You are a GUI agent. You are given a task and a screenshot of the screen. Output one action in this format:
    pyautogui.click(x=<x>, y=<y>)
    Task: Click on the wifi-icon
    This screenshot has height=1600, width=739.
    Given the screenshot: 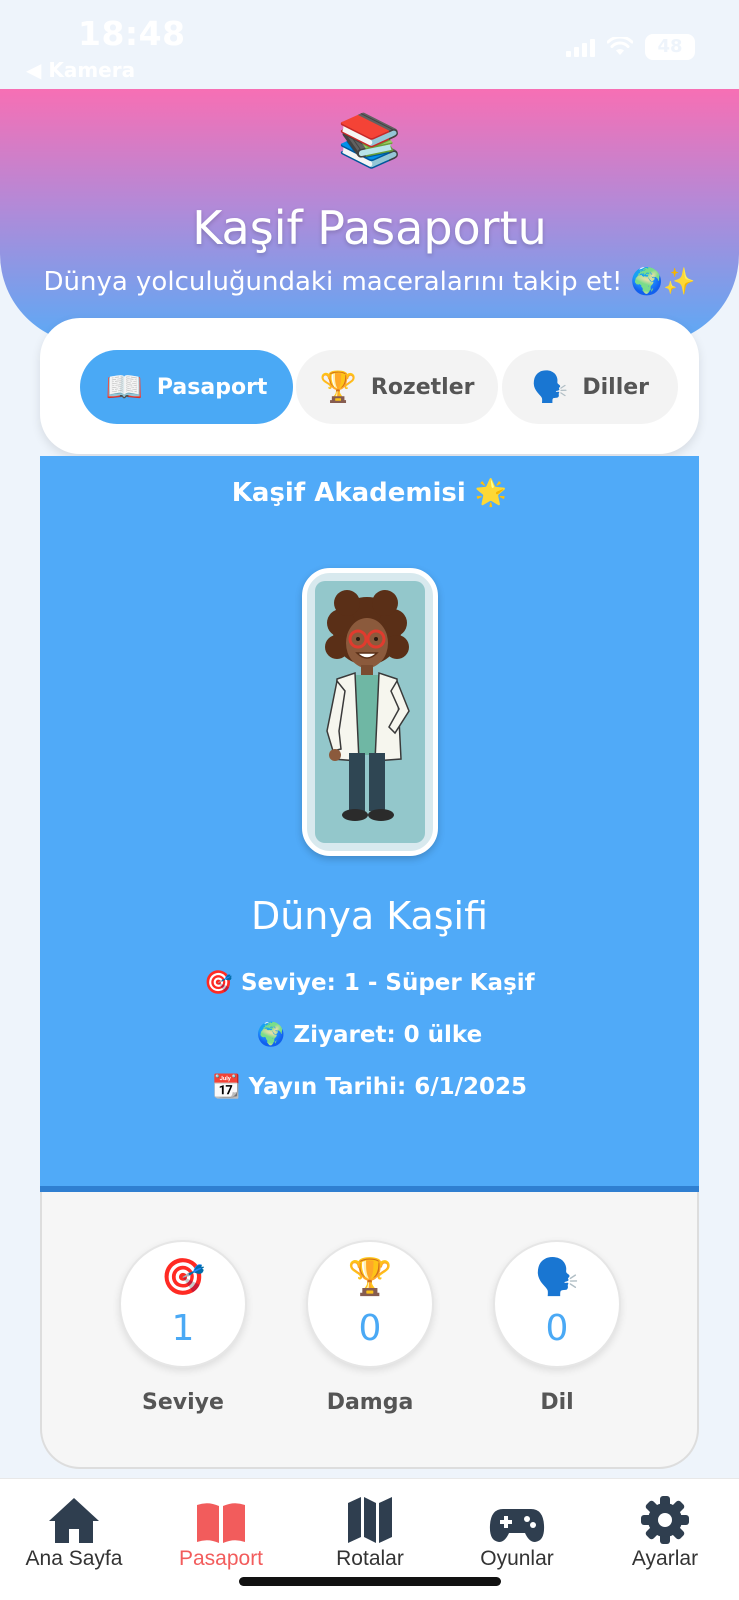 What is the action you would take?
    pyautogui.click(x=620, y=47)
    